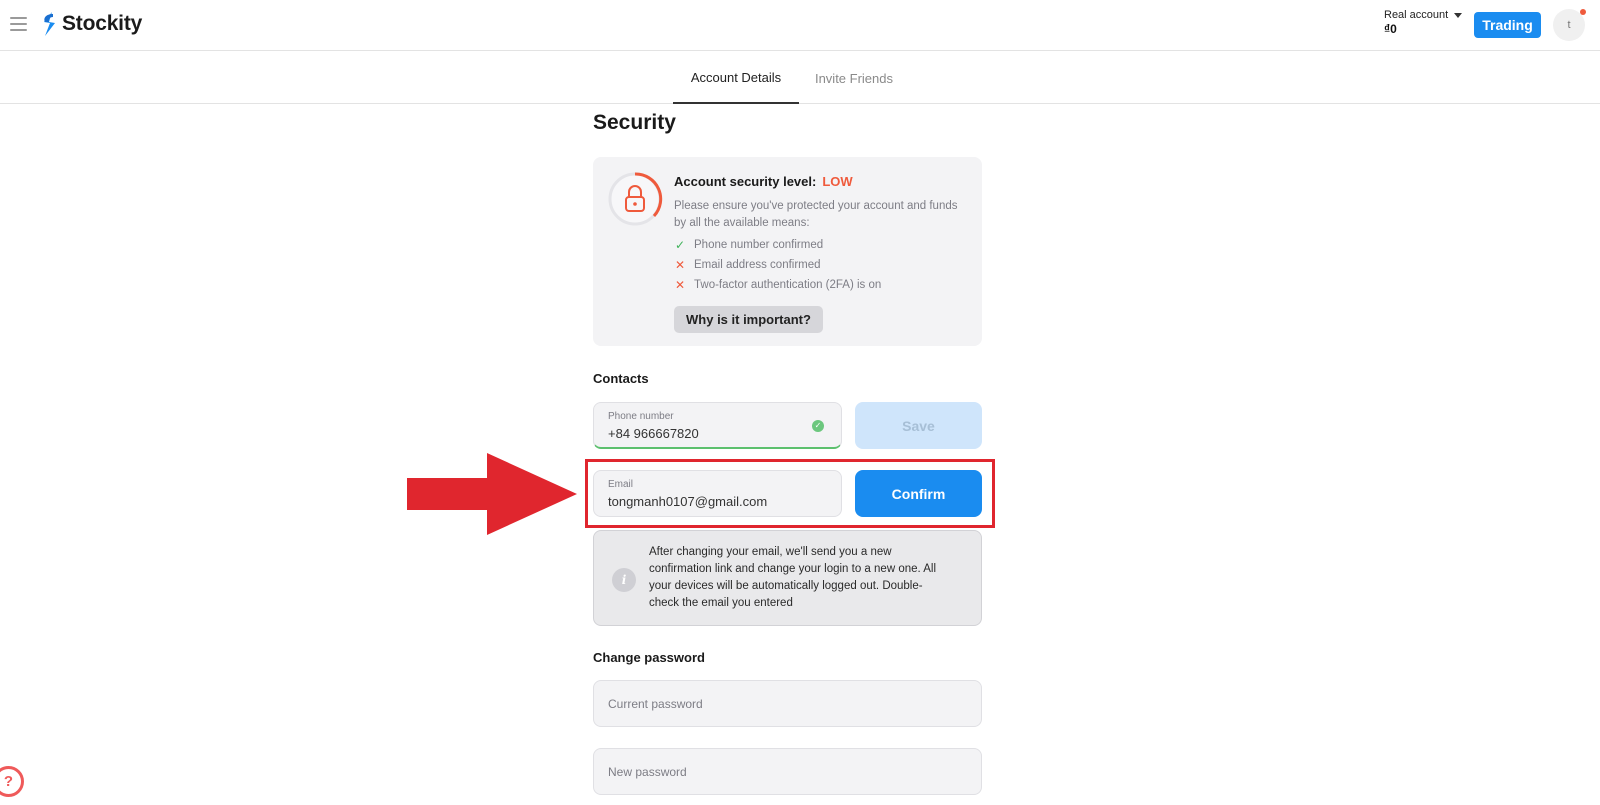 The image size is (1600, 805). I want to click on checklist-item: ✕ Two-factor authentication (2FA) is on, so click(777, 285).